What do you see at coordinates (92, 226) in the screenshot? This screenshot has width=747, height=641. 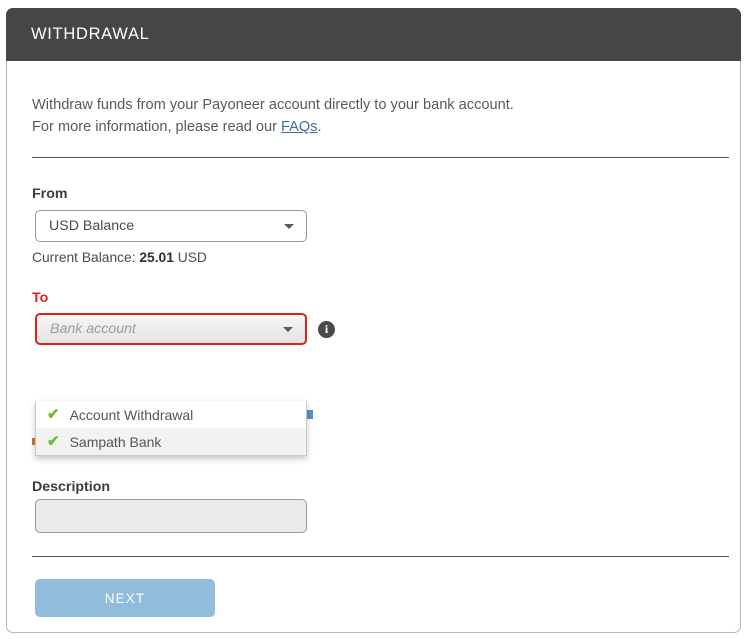 I see `from-currency-selected-value: USD Balance` at bounding box center [92, 226].